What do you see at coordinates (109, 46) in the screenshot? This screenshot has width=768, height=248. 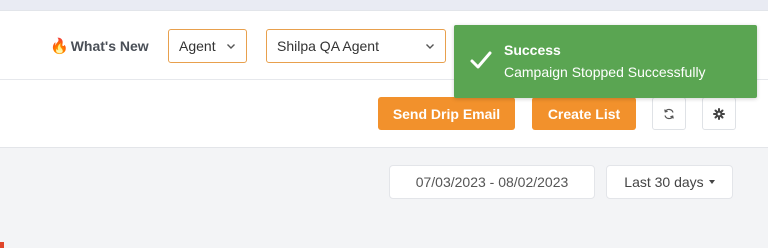 I see `whats-new-label: What's New` at bounding box center [109, 46].